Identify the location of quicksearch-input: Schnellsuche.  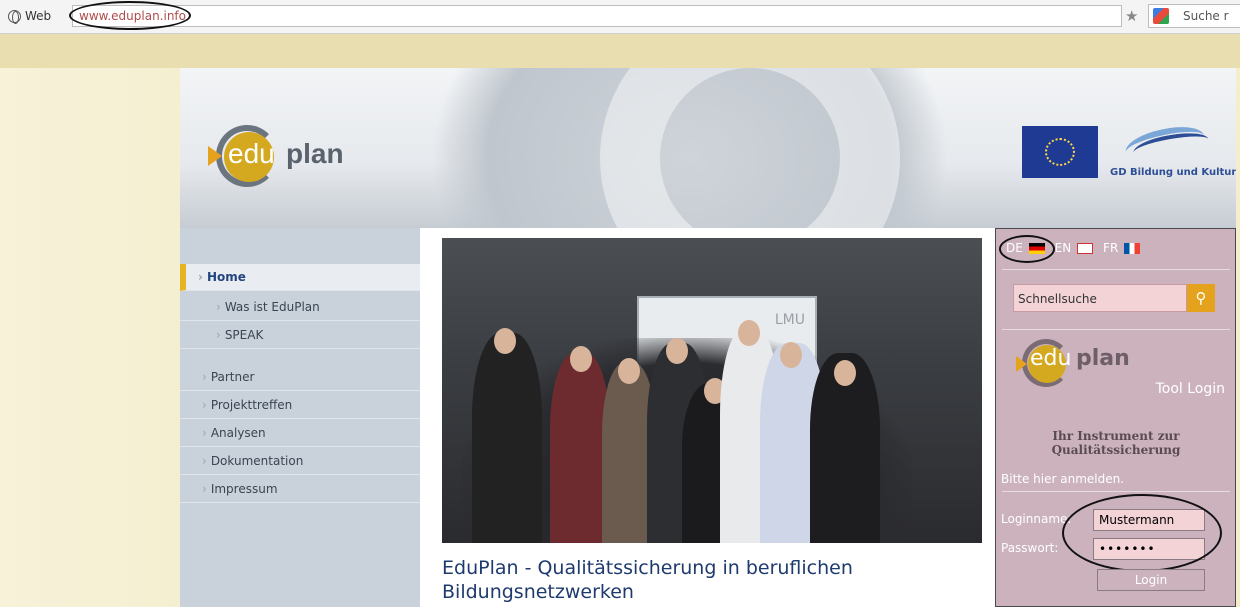
(1100, 298).